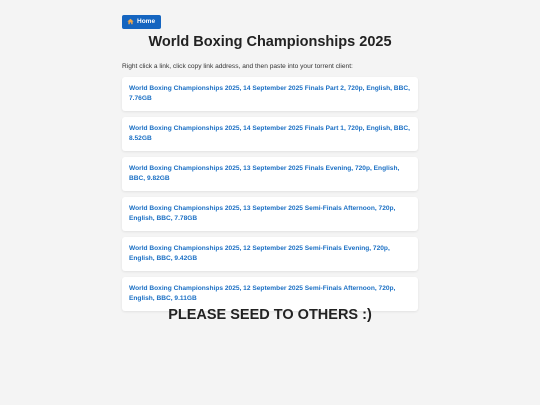 Image resolution: width=540 pixels, height=405 pixels. What do you see at coordinates (270, 315) in the screenshot?
I see `seed-message: PLEASE SEED TO OTHERS :)` at bounding box center [270, 315].